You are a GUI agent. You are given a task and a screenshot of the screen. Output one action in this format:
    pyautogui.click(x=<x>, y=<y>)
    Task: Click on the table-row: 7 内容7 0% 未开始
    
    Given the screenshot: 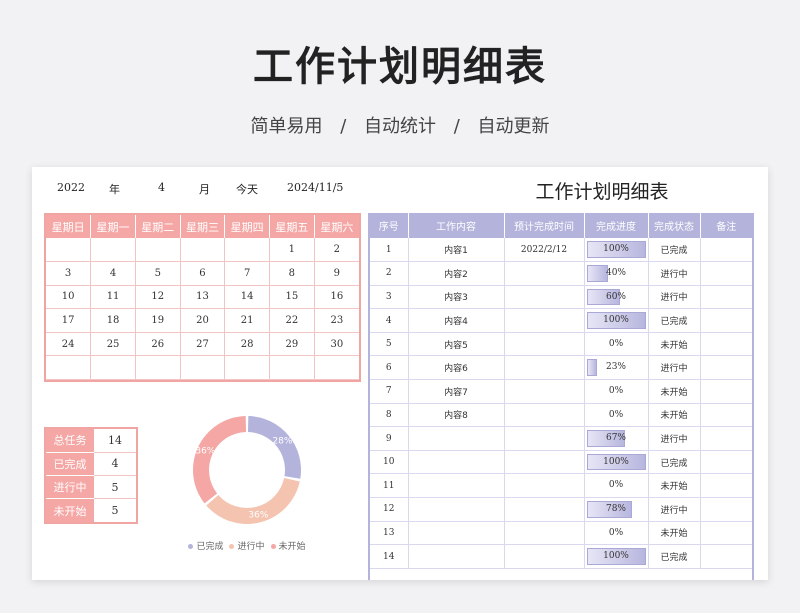 What is the action you would take?
    pyautogui.click(x=561, y=391)
    